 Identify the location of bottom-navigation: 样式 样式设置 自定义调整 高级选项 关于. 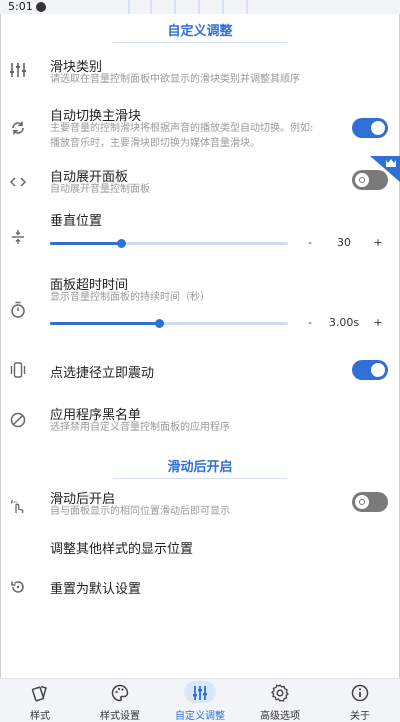
(200, 700).